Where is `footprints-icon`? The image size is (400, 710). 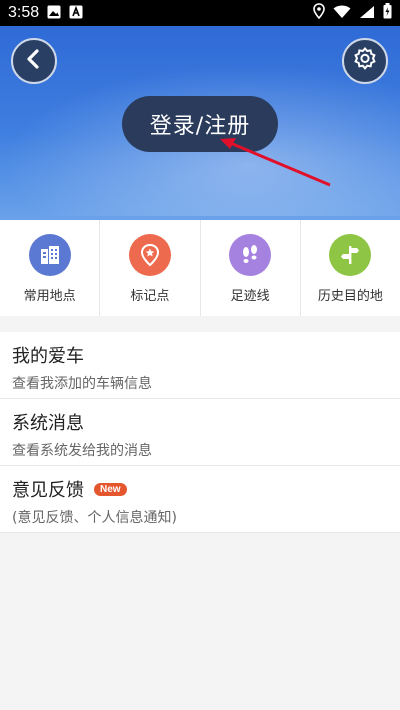 footprints-icon is located at coordinates (250, 255).